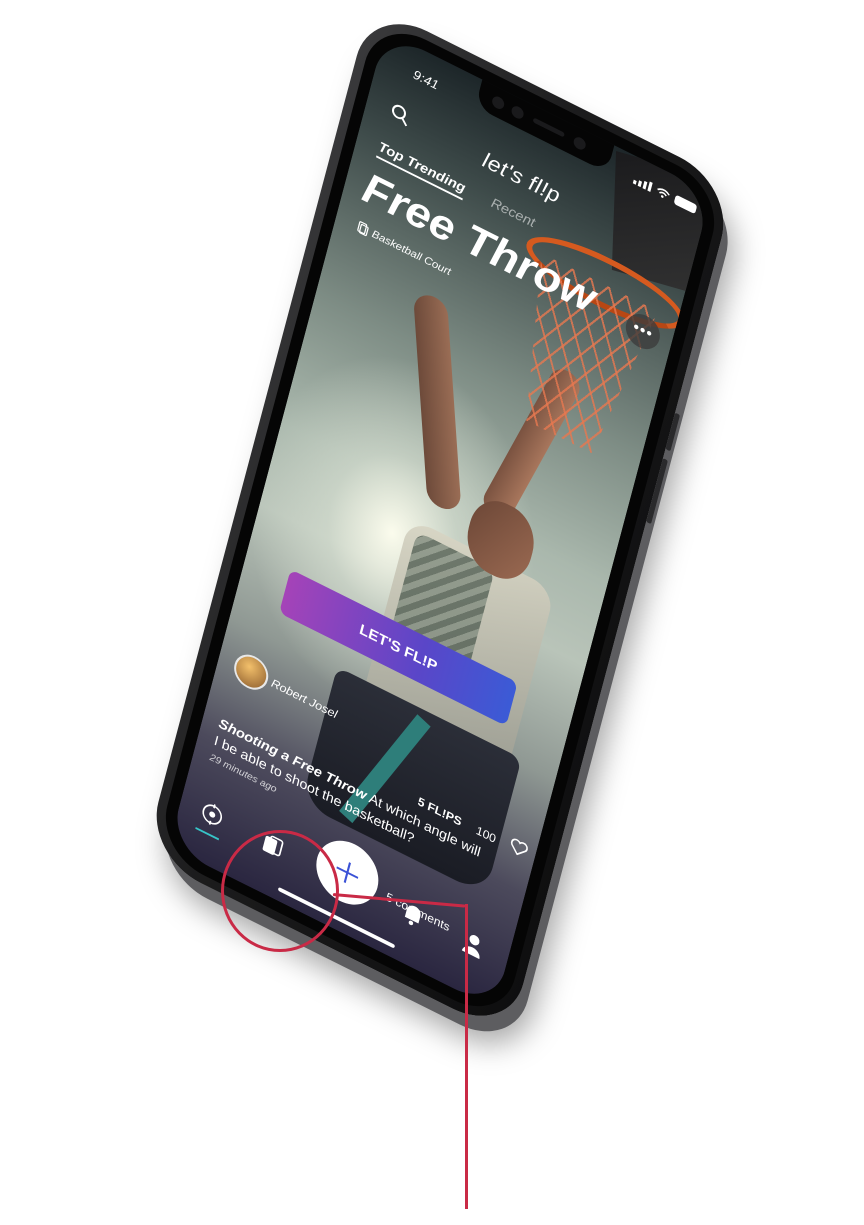 Image resolution: width=864 pixels, height=1225 pixels. I want to click on search-icon, so click(400, 115).